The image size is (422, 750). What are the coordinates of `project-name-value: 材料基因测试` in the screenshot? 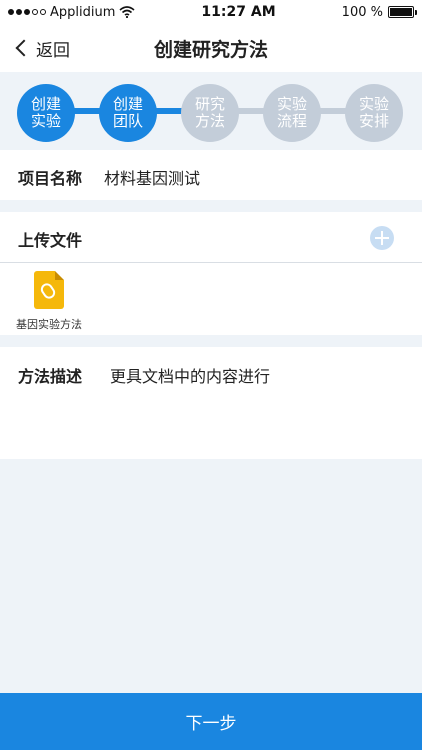 It's located at (152, 177).